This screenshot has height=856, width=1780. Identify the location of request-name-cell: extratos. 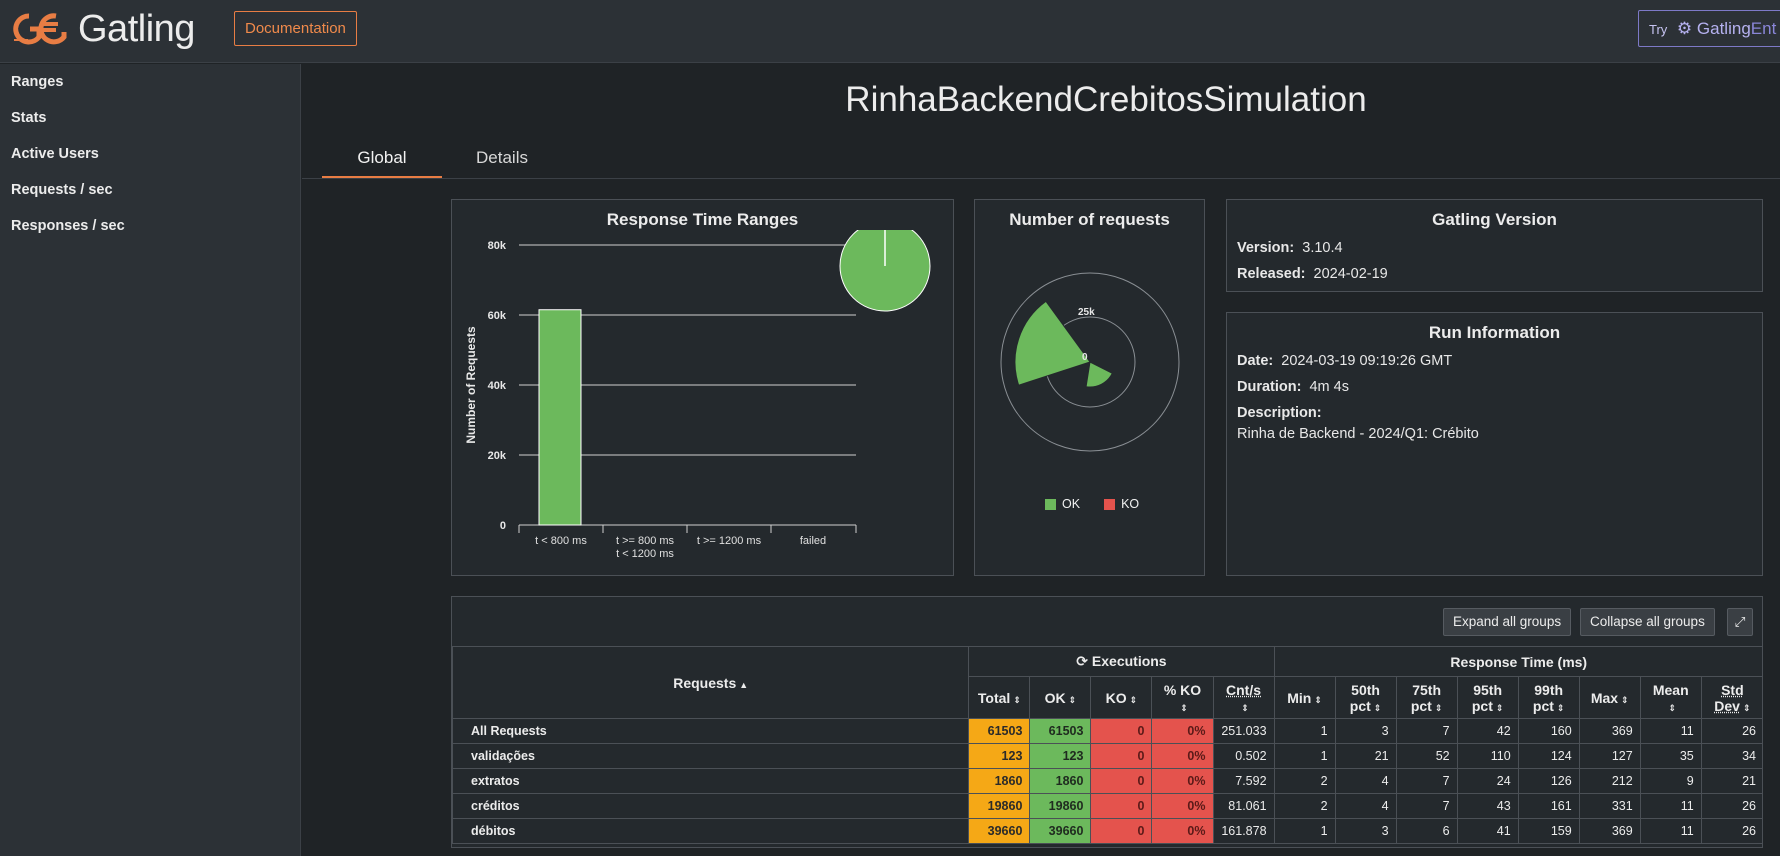
(711, 781).